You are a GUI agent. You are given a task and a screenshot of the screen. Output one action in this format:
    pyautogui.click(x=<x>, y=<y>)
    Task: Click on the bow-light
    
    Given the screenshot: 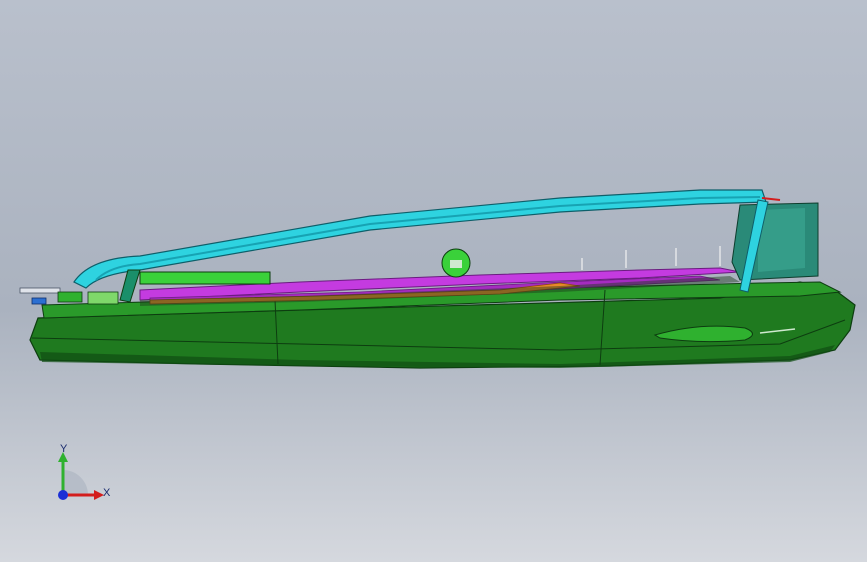 What is the action you would take?
    pyautogui.click(x=39, y=301)
    